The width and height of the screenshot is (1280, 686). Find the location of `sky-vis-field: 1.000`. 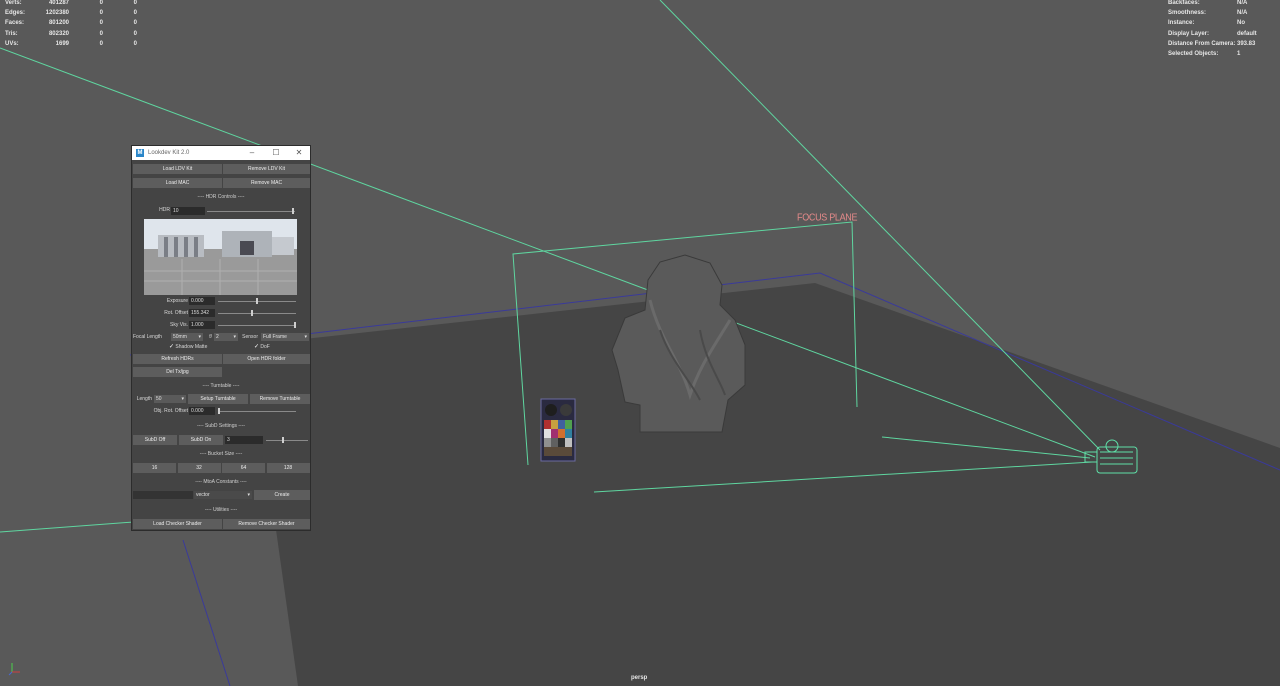

sky-vis-field: 1.000 is located at coordinates (202, 325).